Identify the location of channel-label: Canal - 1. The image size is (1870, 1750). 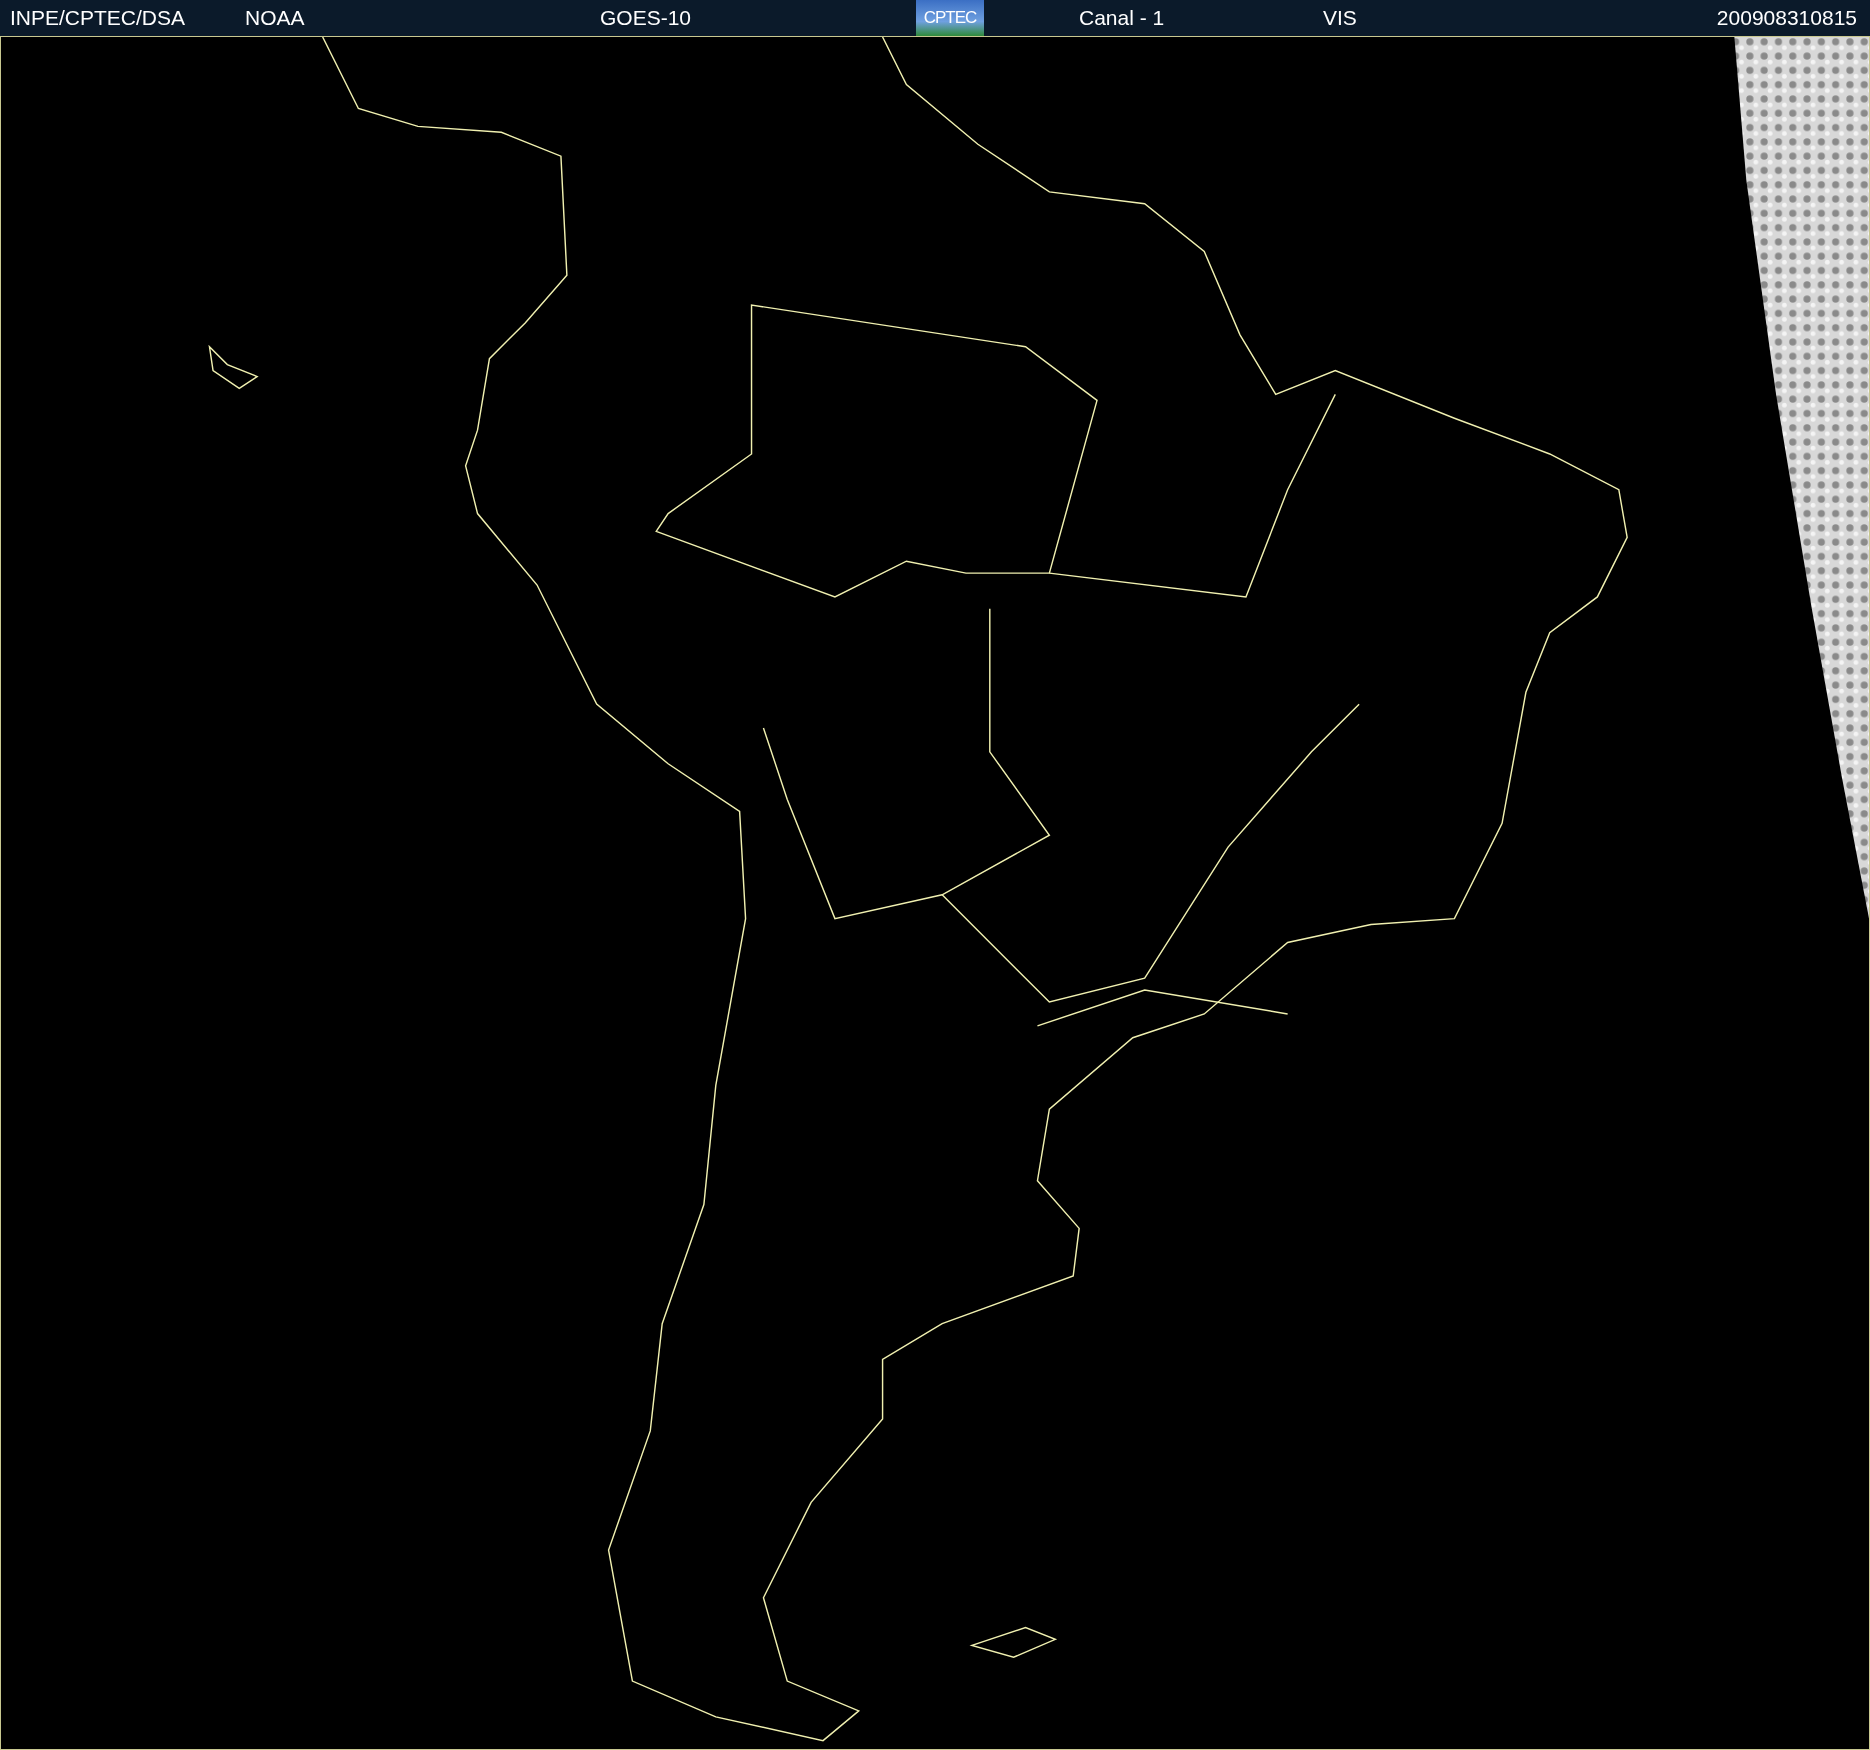
(1122, 18).